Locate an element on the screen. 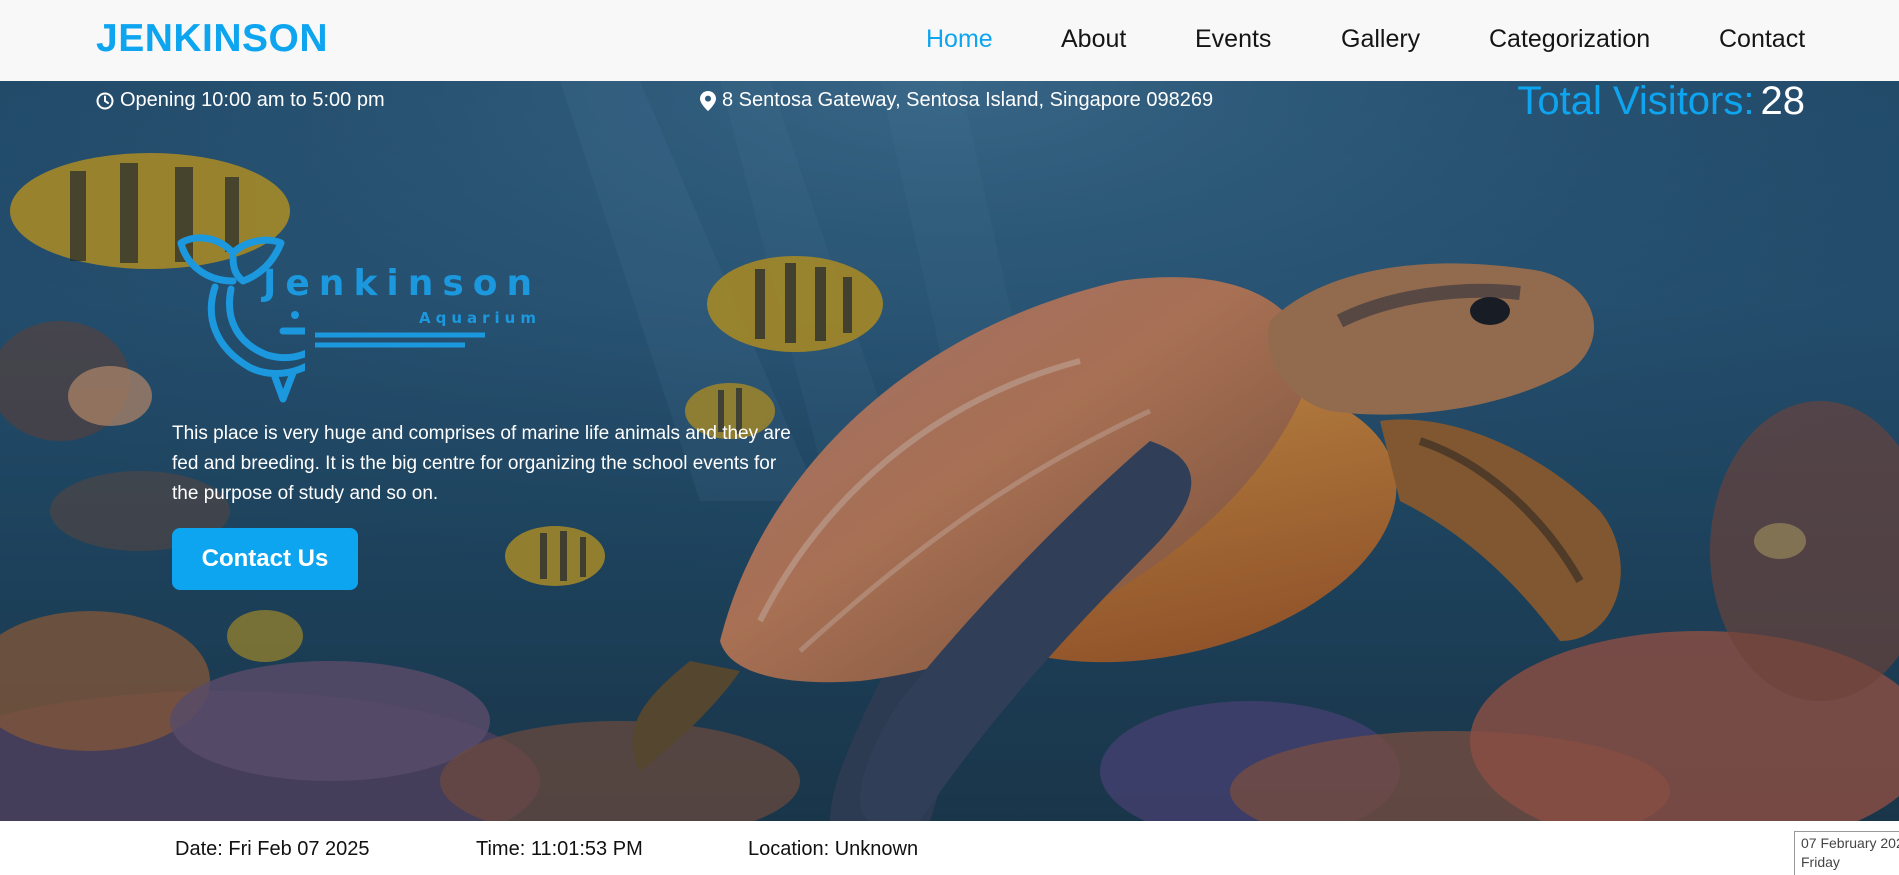  nav-about: About is located at coordinates (1093, 39).